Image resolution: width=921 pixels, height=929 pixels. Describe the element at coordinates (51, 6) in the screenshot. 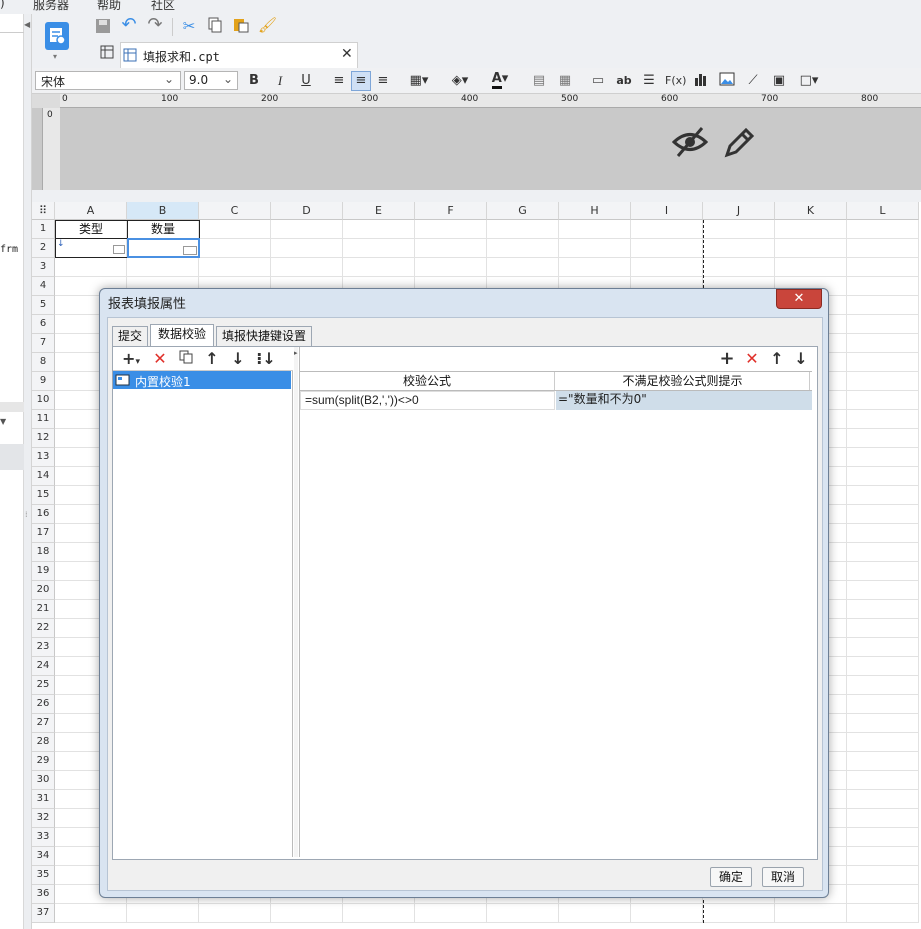

I see `menu-item-server: 服务器` at that location.